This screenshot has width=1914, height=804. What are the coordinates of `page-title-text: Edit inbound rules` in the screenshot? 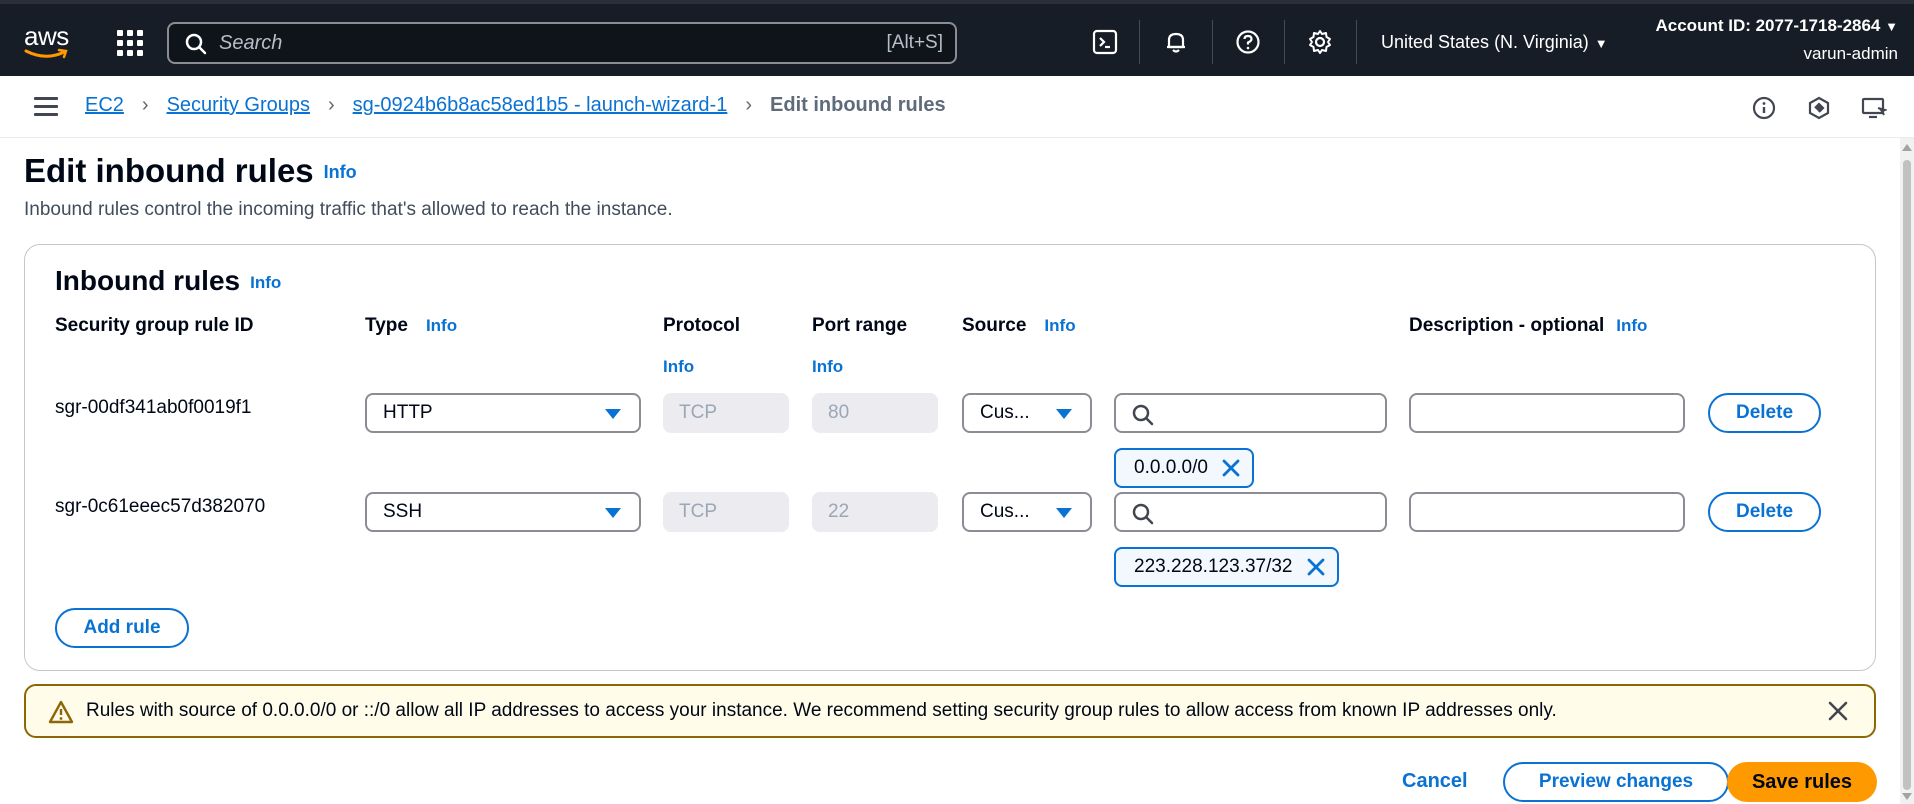 It's located at (169, 170).